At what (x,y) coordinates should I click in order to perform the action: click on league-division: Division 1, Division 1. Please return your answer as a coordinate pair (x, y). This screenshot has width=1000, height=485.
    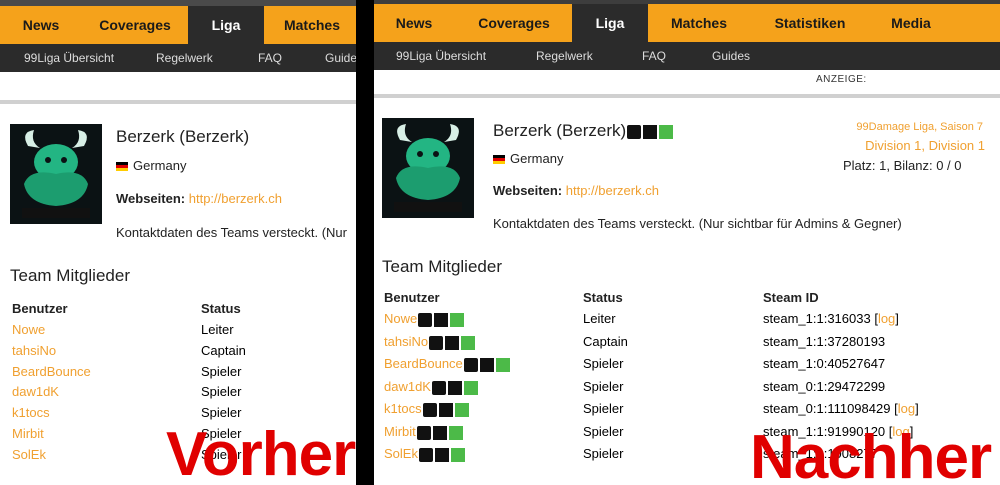
    Looking at the image, I should click on (925, 145).